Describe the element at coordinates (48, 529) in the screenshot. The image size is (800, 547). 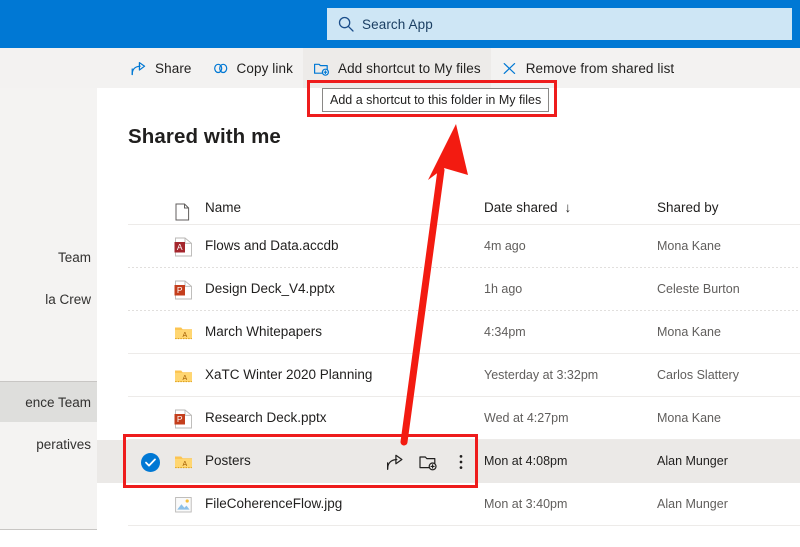
I see `sidebar-bottom-divider` at that location.